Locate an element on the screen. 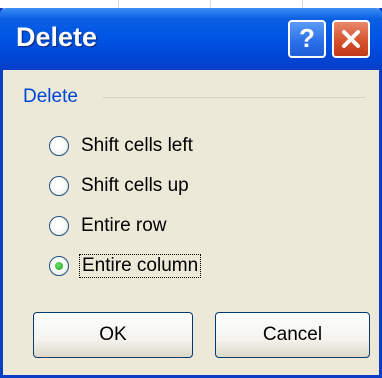  radio-entire-row is located at coordinates (59, 226).